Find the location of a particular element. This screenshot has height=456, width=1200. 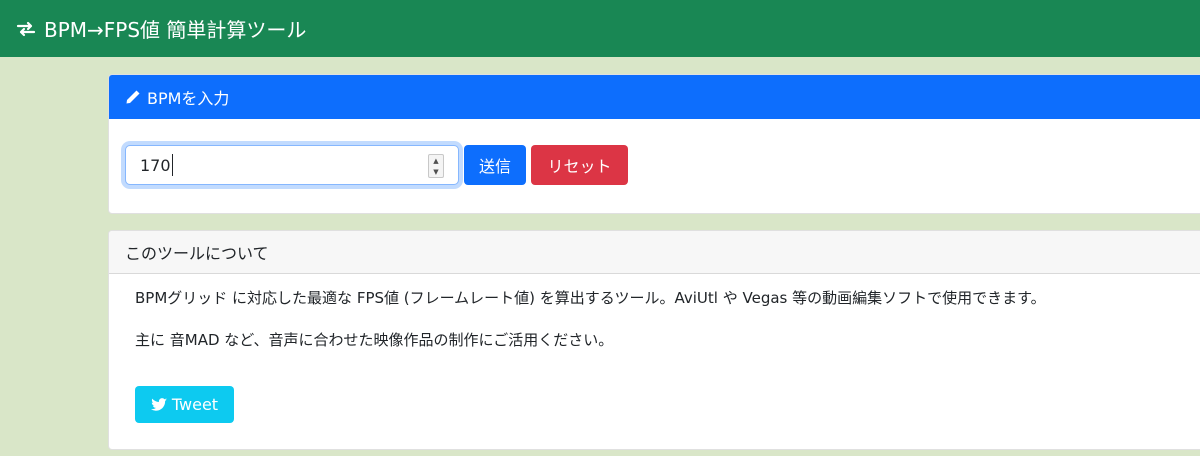

bpm-input-value: 170 is located at coordinates (155, 165).